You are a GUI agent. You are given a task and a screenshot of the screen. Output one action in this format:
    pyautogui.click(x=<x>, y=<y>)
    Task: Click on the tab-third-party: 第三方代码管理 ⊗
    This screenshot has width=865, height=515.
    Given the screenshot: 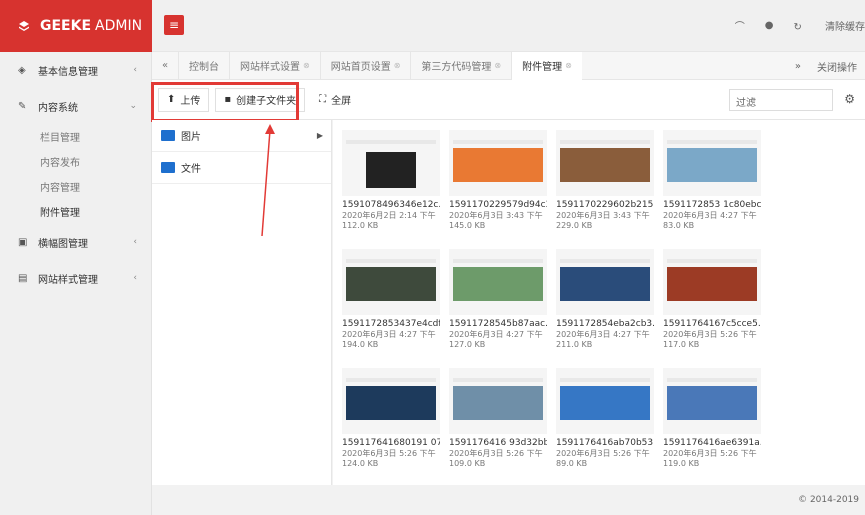 What is the action you would take?
    pyautogui.click(x=460, y=65)
    